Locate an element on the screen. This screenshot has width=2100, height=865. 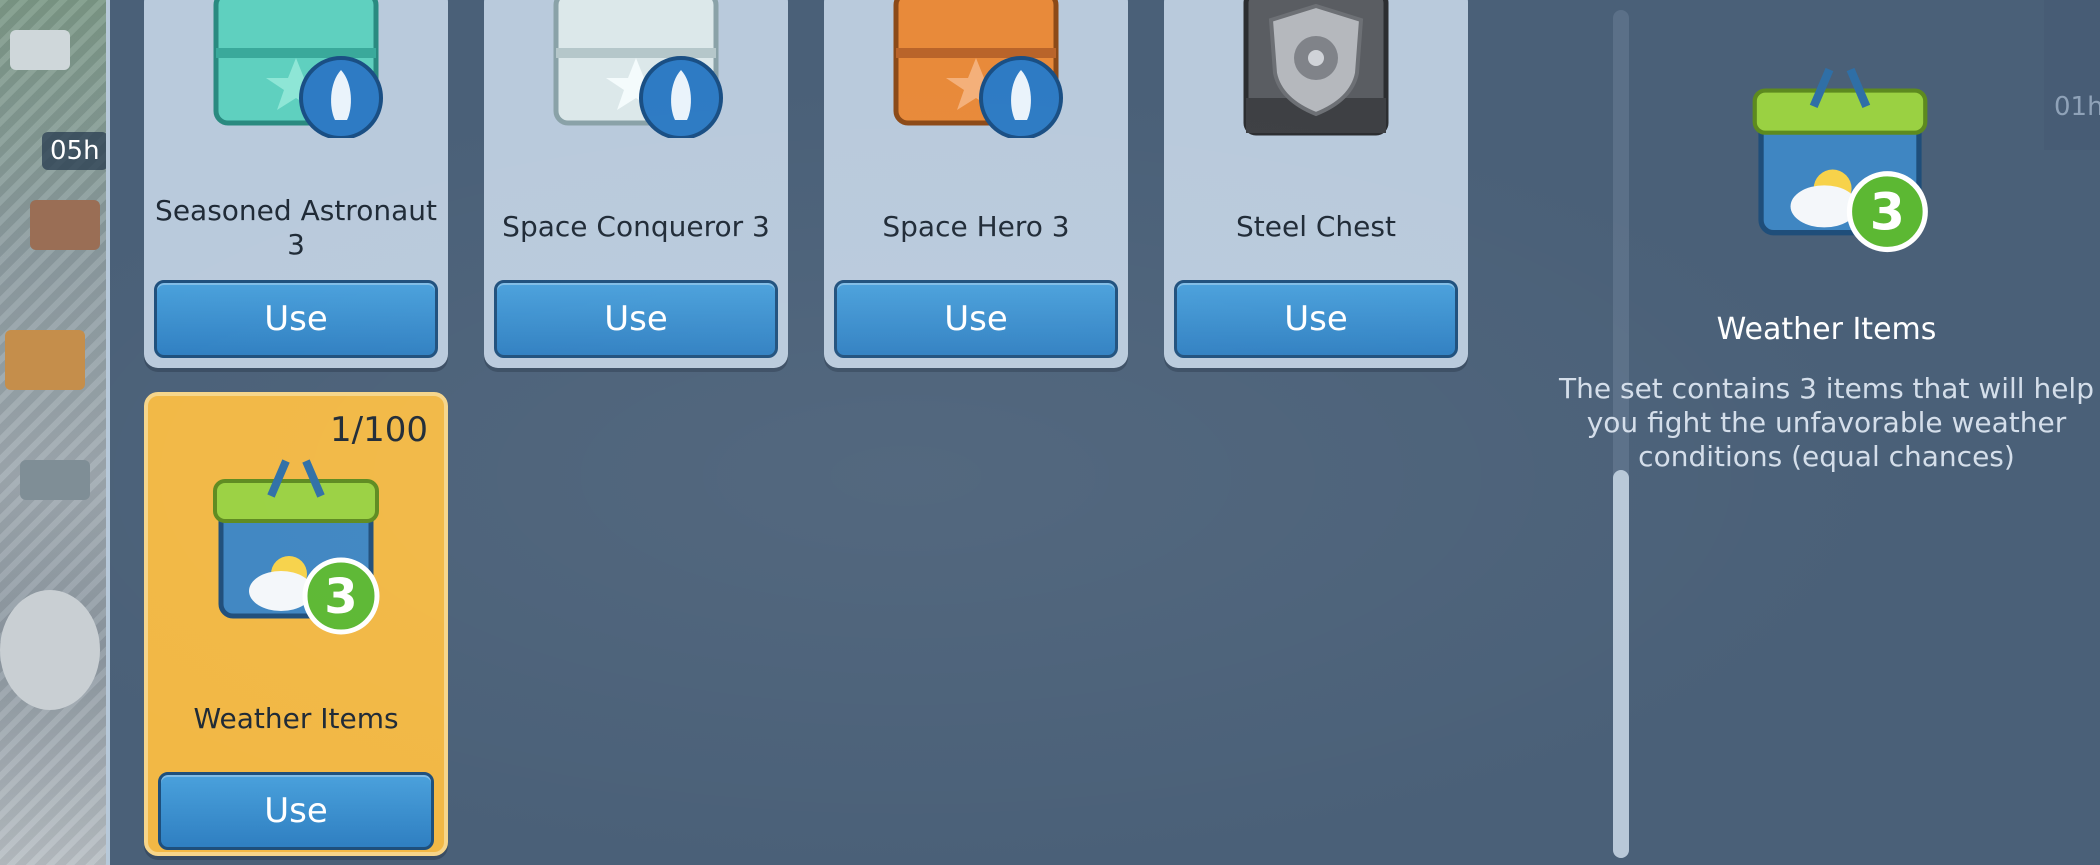
item-name: Seasoned Astronaut 3 is located at coordinates (296, 227).